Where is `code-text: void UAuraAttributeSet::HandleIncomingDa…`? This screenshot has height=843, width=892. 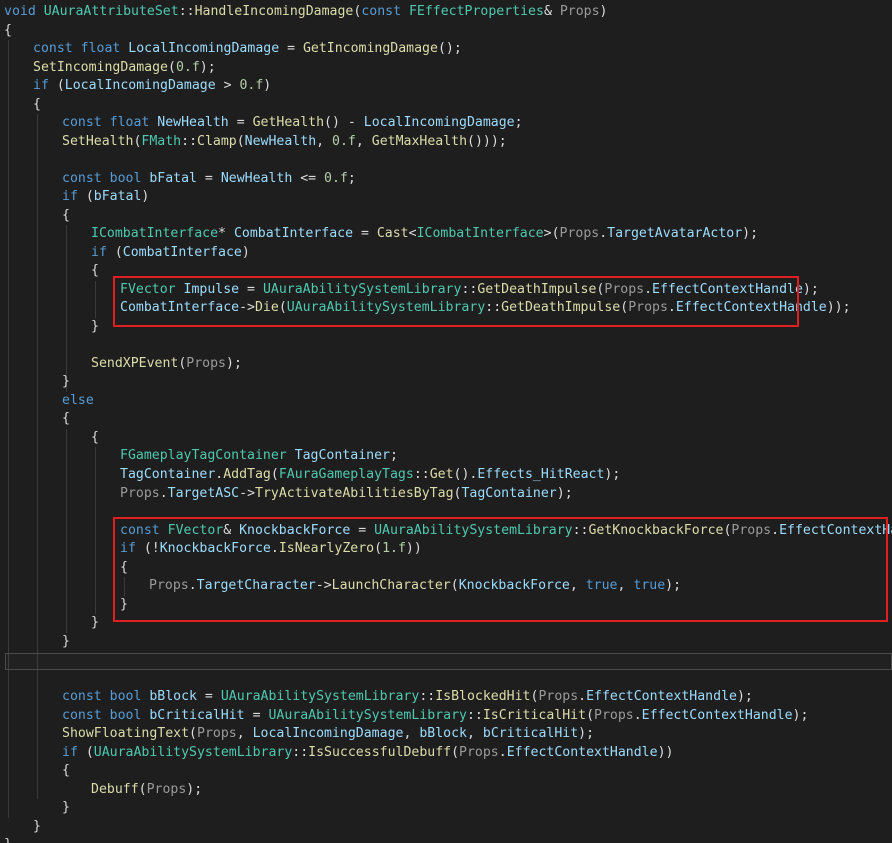 code-text: void UAuraAttributeSet::HandleIncomingDa… is located at coordinates (306, 12).